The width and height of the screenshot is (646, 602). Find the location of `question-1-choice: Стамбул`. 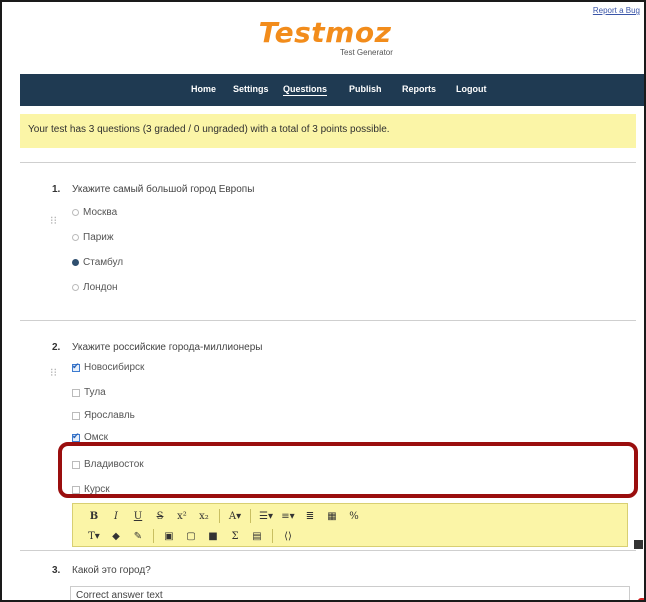

question-1-choice: Стамбул is located at coordinates (97, 262).